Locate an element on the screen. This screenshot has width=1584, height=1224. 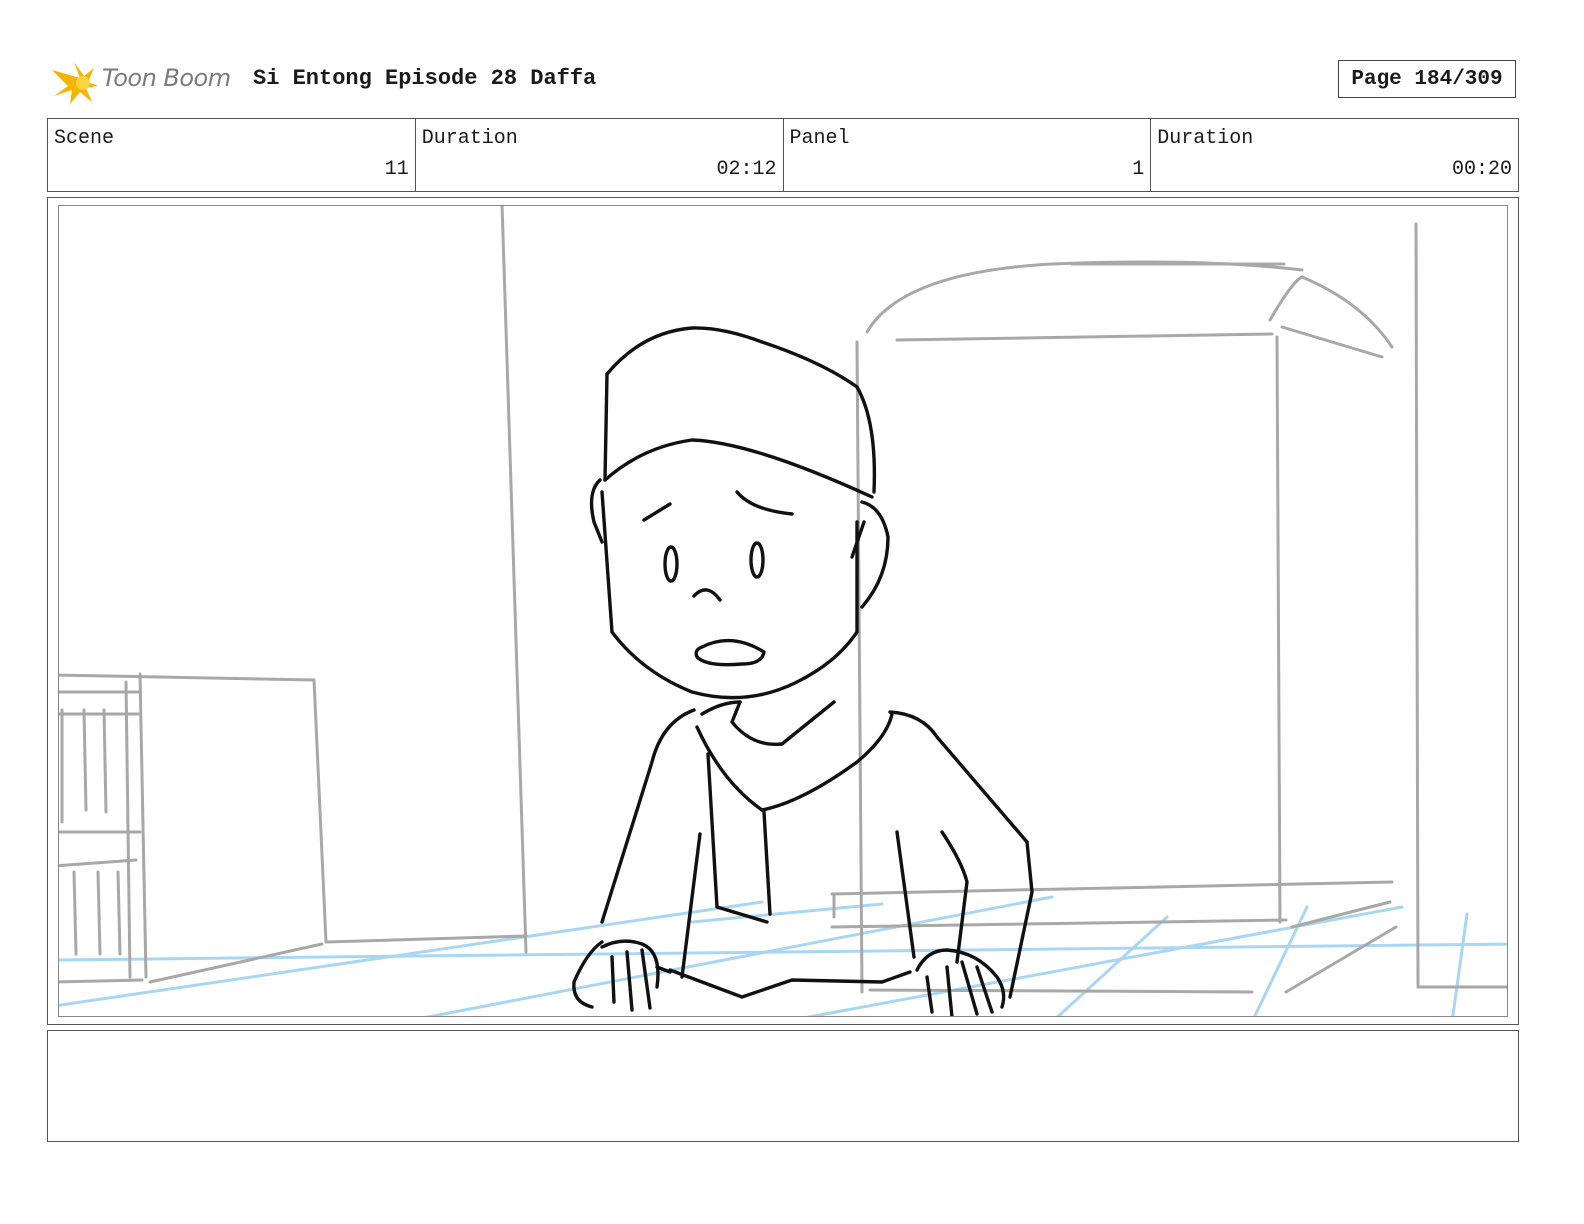
panel-duration-label: Duration is located at coordinates (1205, 138).